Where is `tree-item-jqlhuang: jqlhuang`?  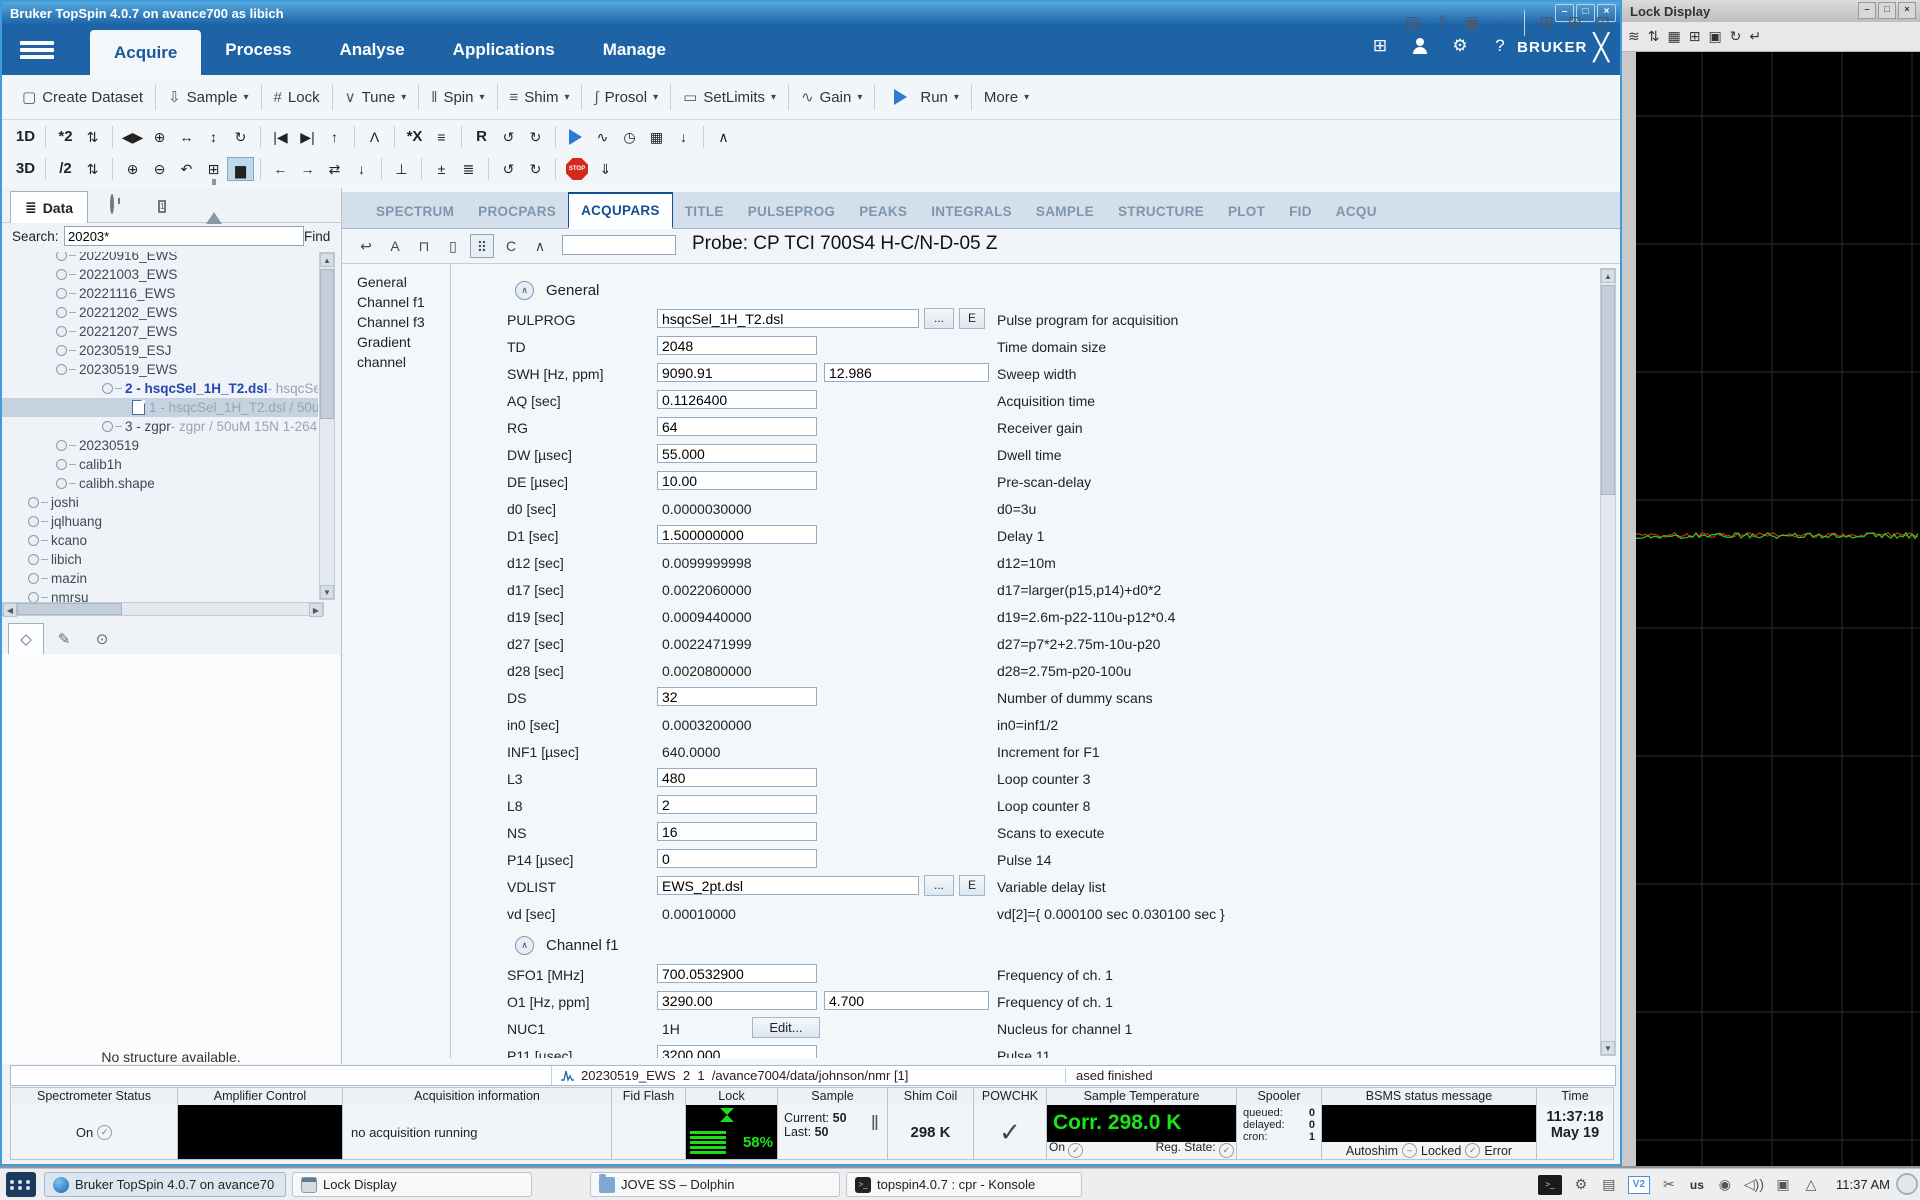 tree-item-jqlhuang: jqlhuang is located at coordinates (160, 521).